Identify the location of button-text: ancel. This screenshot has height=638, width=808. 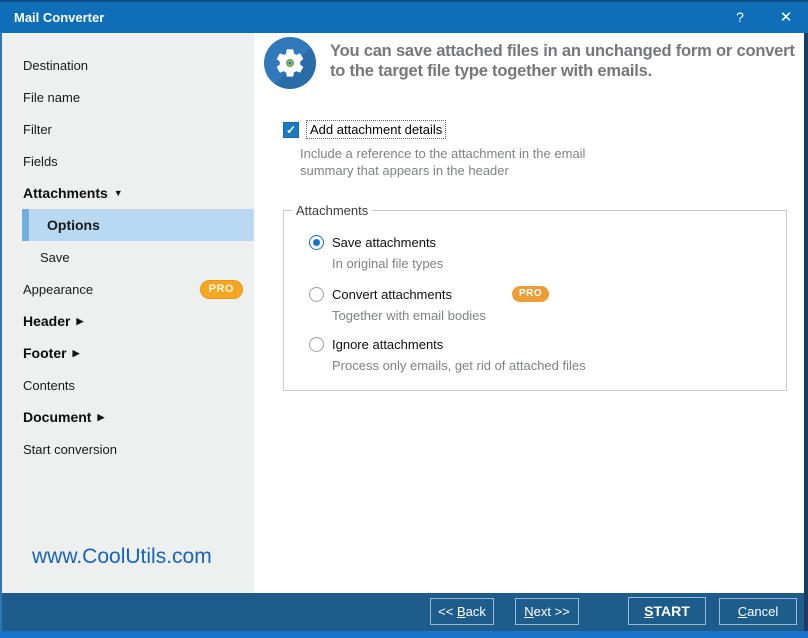
(763, 611).